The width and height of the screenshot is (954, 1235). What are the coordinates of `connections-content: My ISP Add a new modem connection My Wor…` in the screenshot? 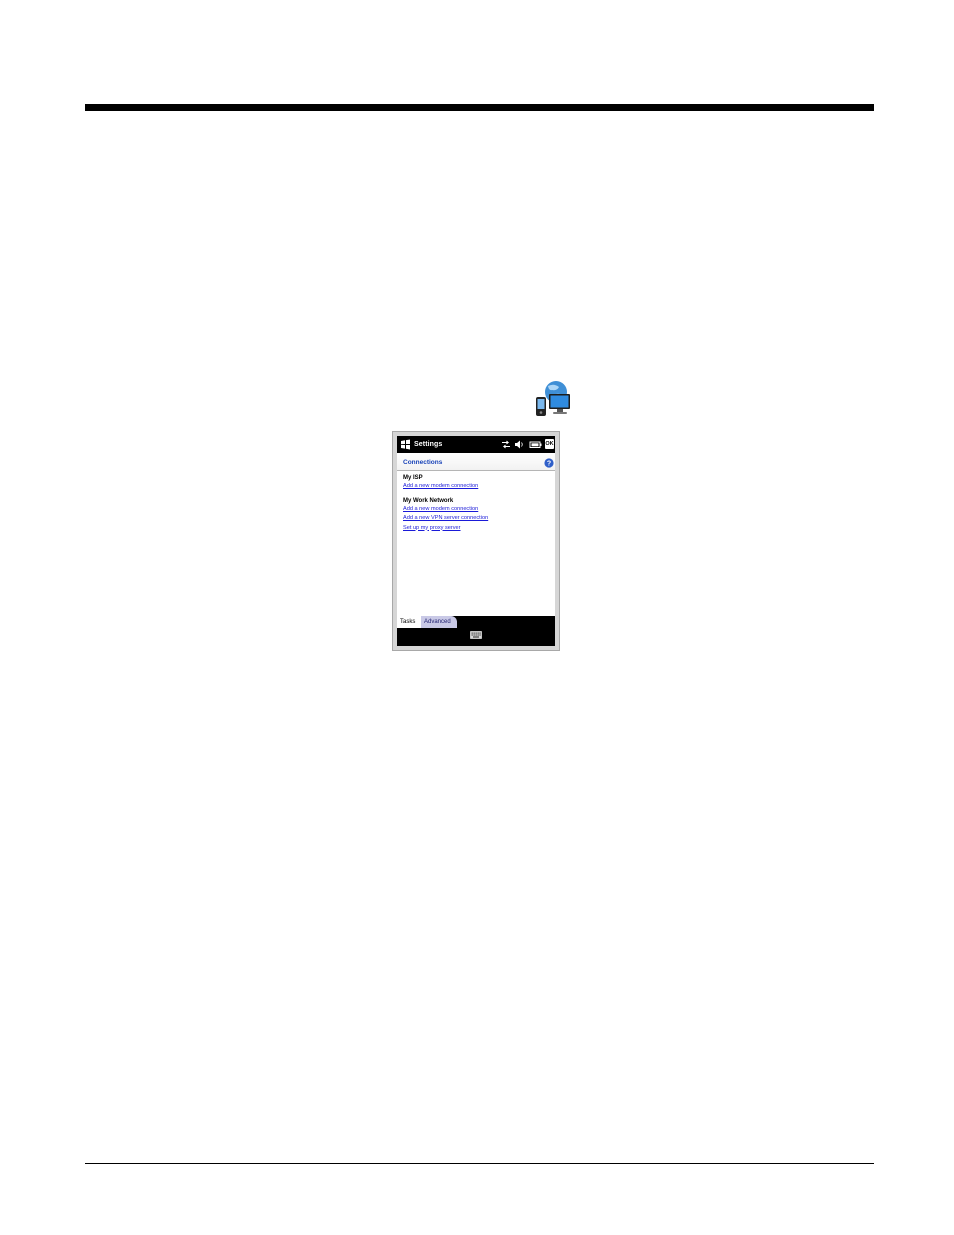 It's located at (478, 503).